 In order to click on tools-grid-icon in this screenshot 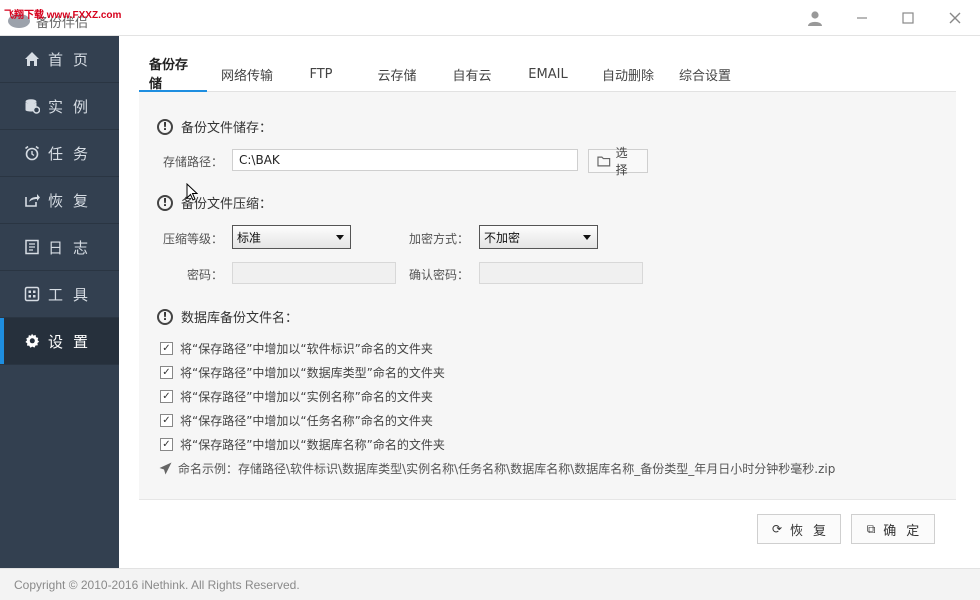, I will do `click(32, 294)`.